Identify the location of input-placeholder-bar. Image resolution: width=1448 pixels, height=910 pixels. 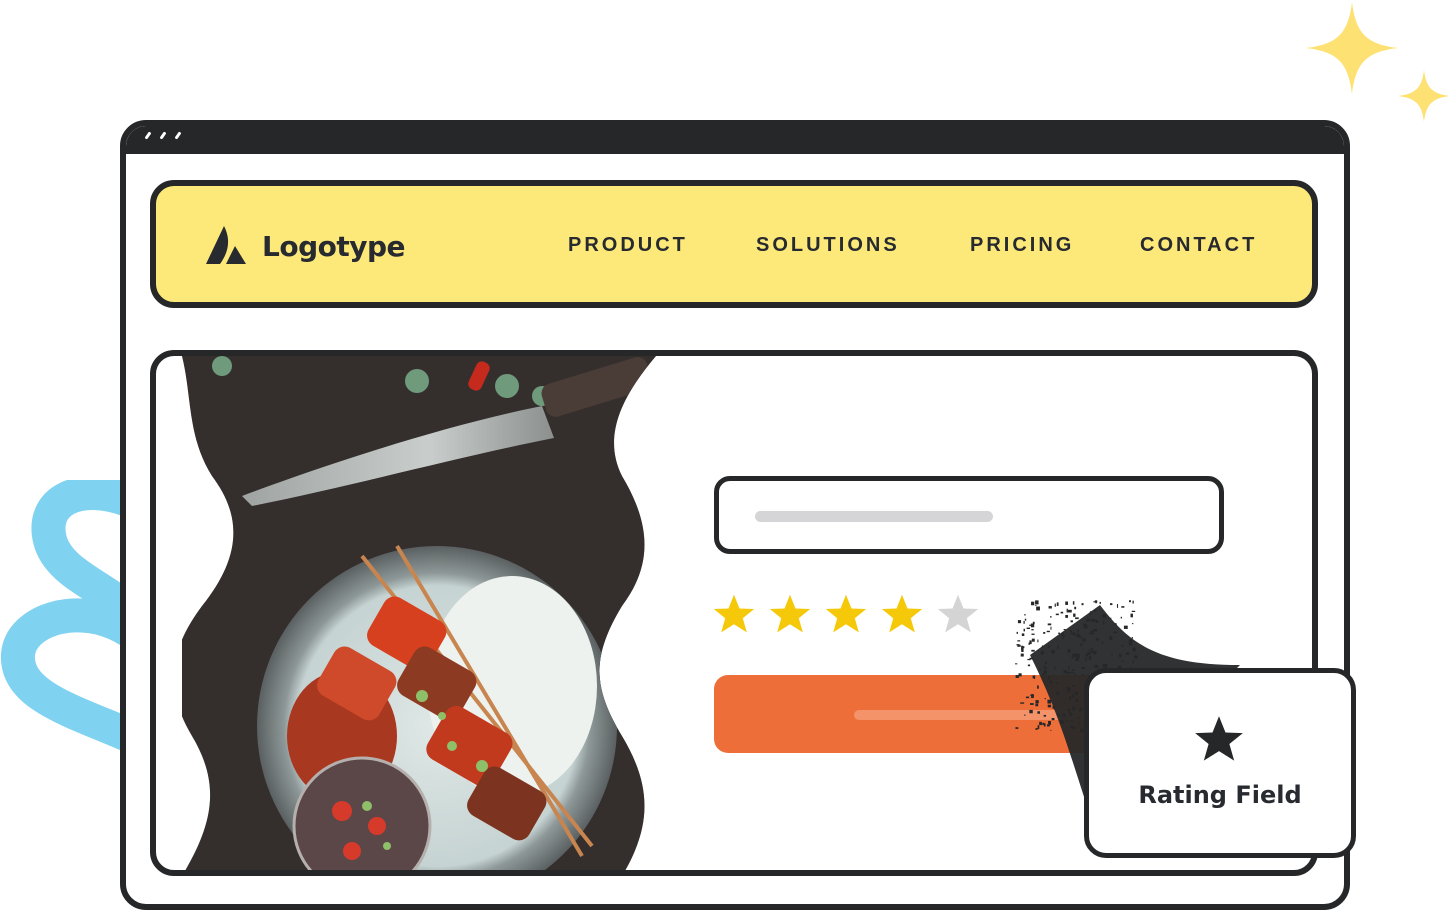
(874, 516).